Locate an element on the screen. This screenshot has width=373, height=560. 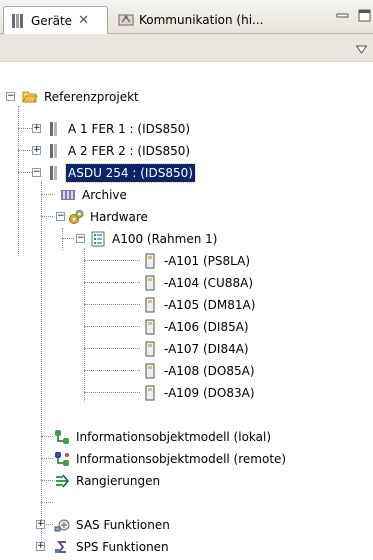
minimize-icon is located at coordinates (343, 16).